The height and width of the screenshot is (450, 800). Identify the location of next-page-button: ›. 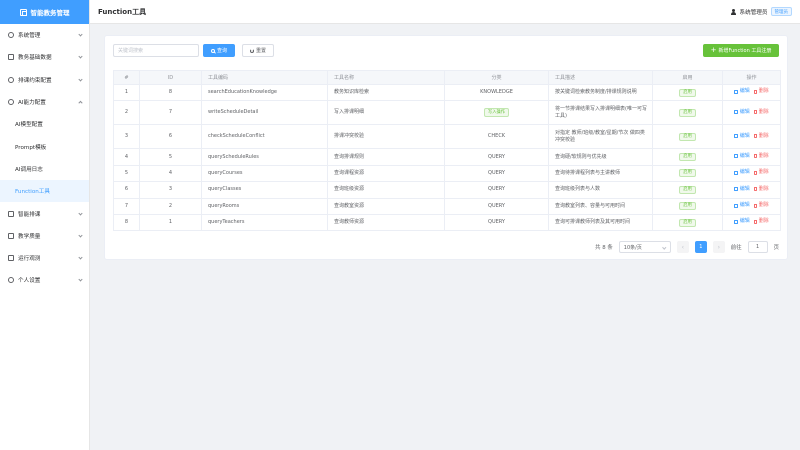
(718, 247).